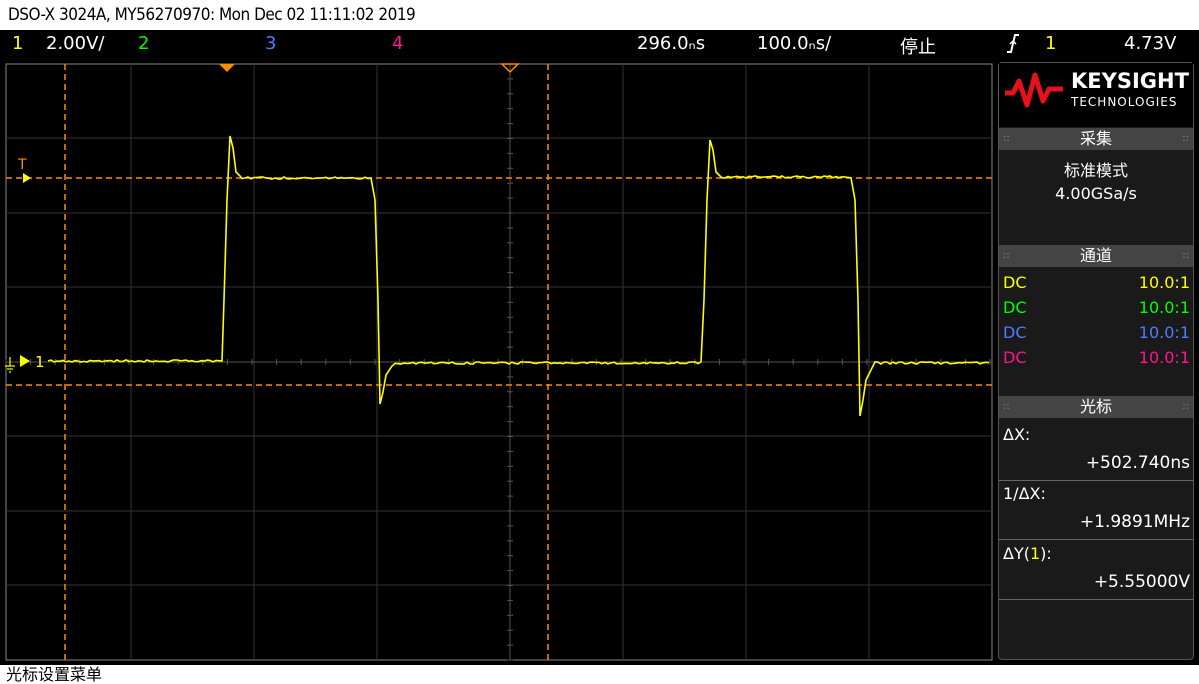  I want to click on acquire-header: :: 采集 ::, so click(1096, 139).